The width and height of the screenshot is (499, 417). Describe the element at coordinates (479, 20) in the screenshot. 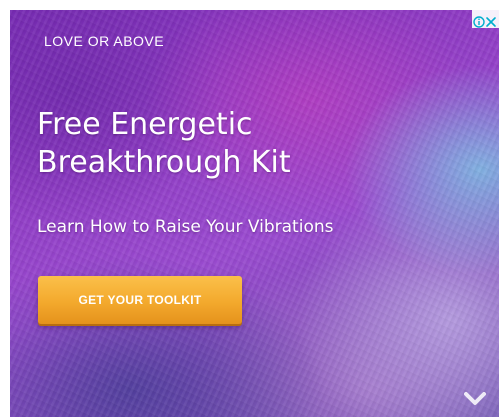

I see `info-icon` at that location.